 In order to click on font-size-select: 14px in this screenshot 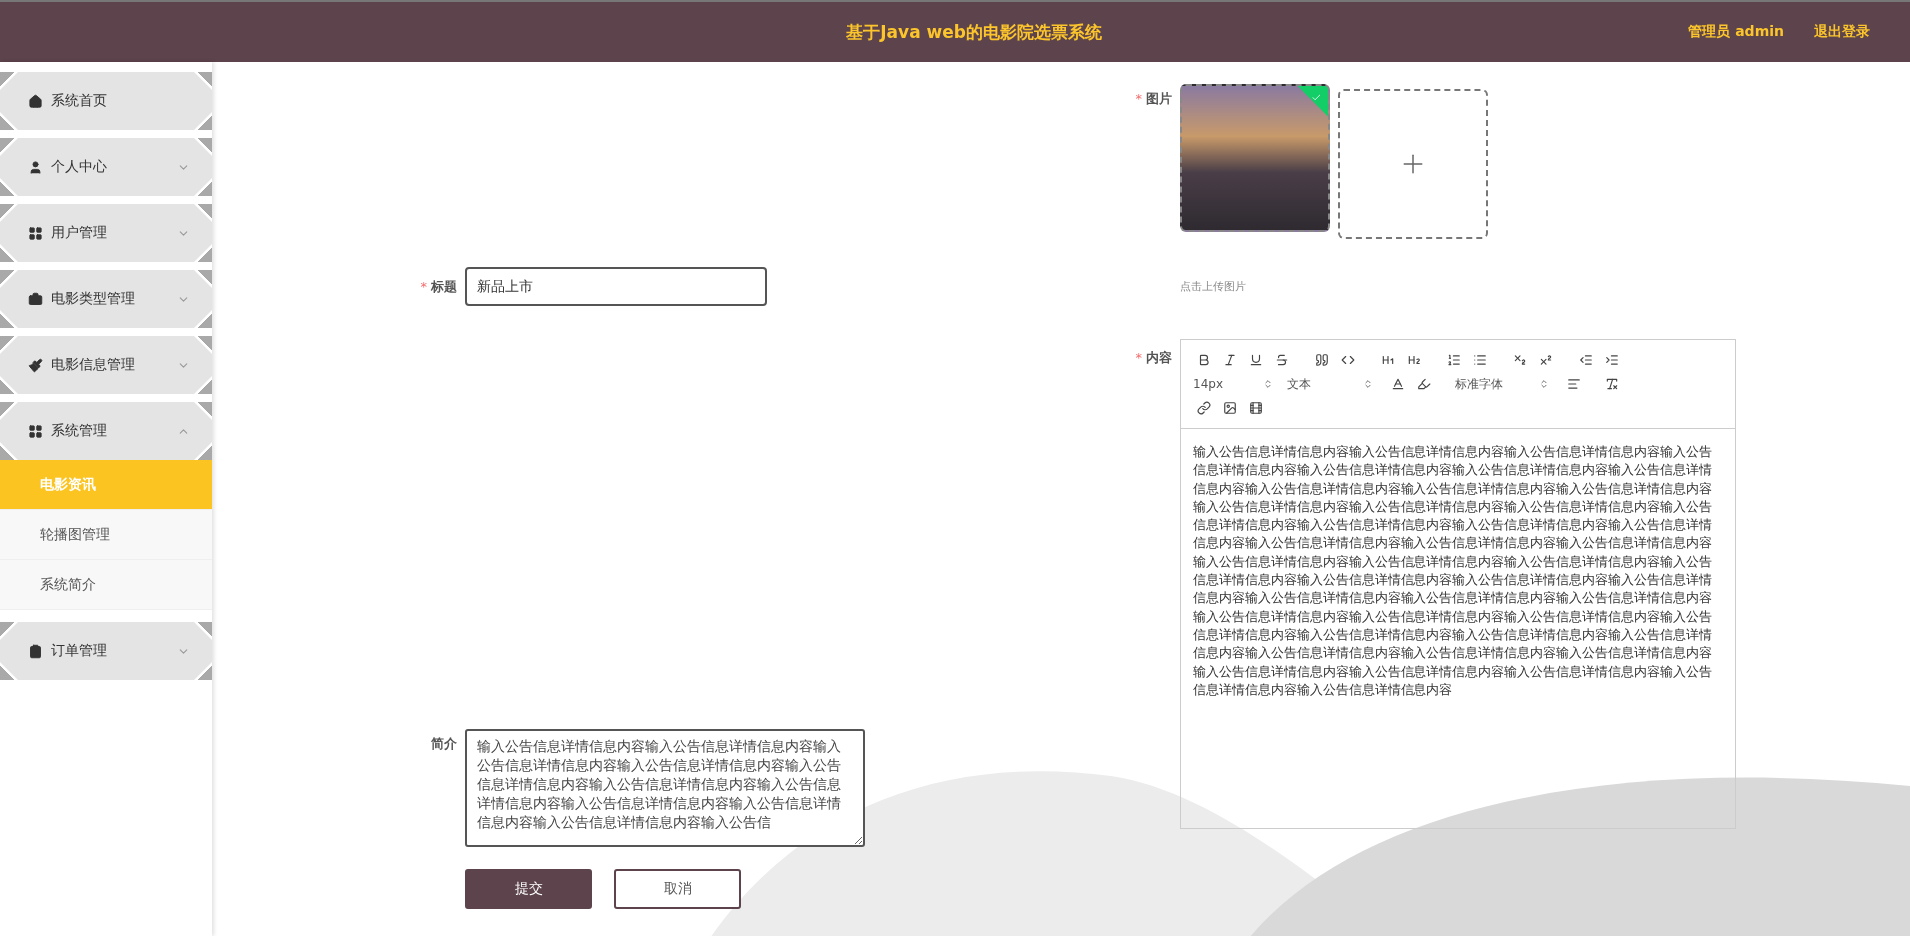, I will do `click(1233, 384)`.